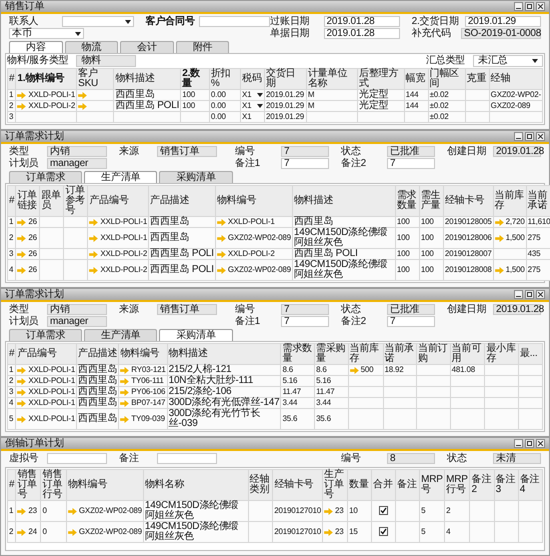  What do you see at coordinates (501, 33) in the screenshot?
I see `input-field: SO-2019-01-0008` at bounding box center [501, 33].